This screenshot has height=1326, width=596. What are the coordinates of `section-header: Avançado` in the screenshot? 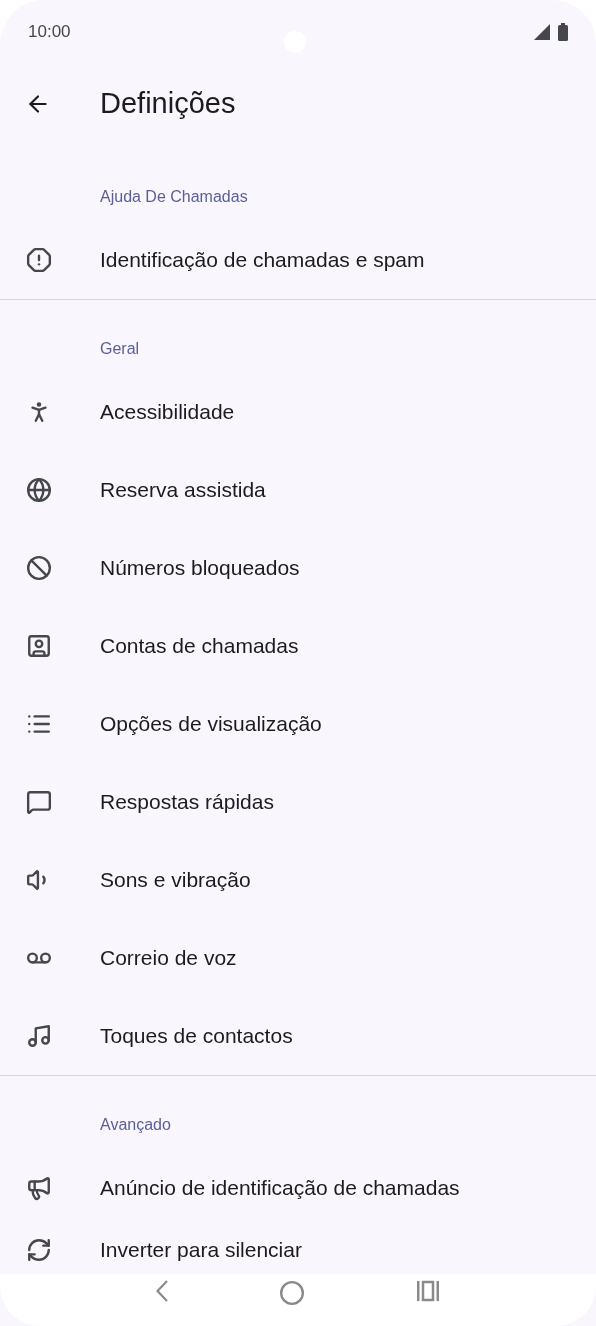 It's located at (135, 1125).